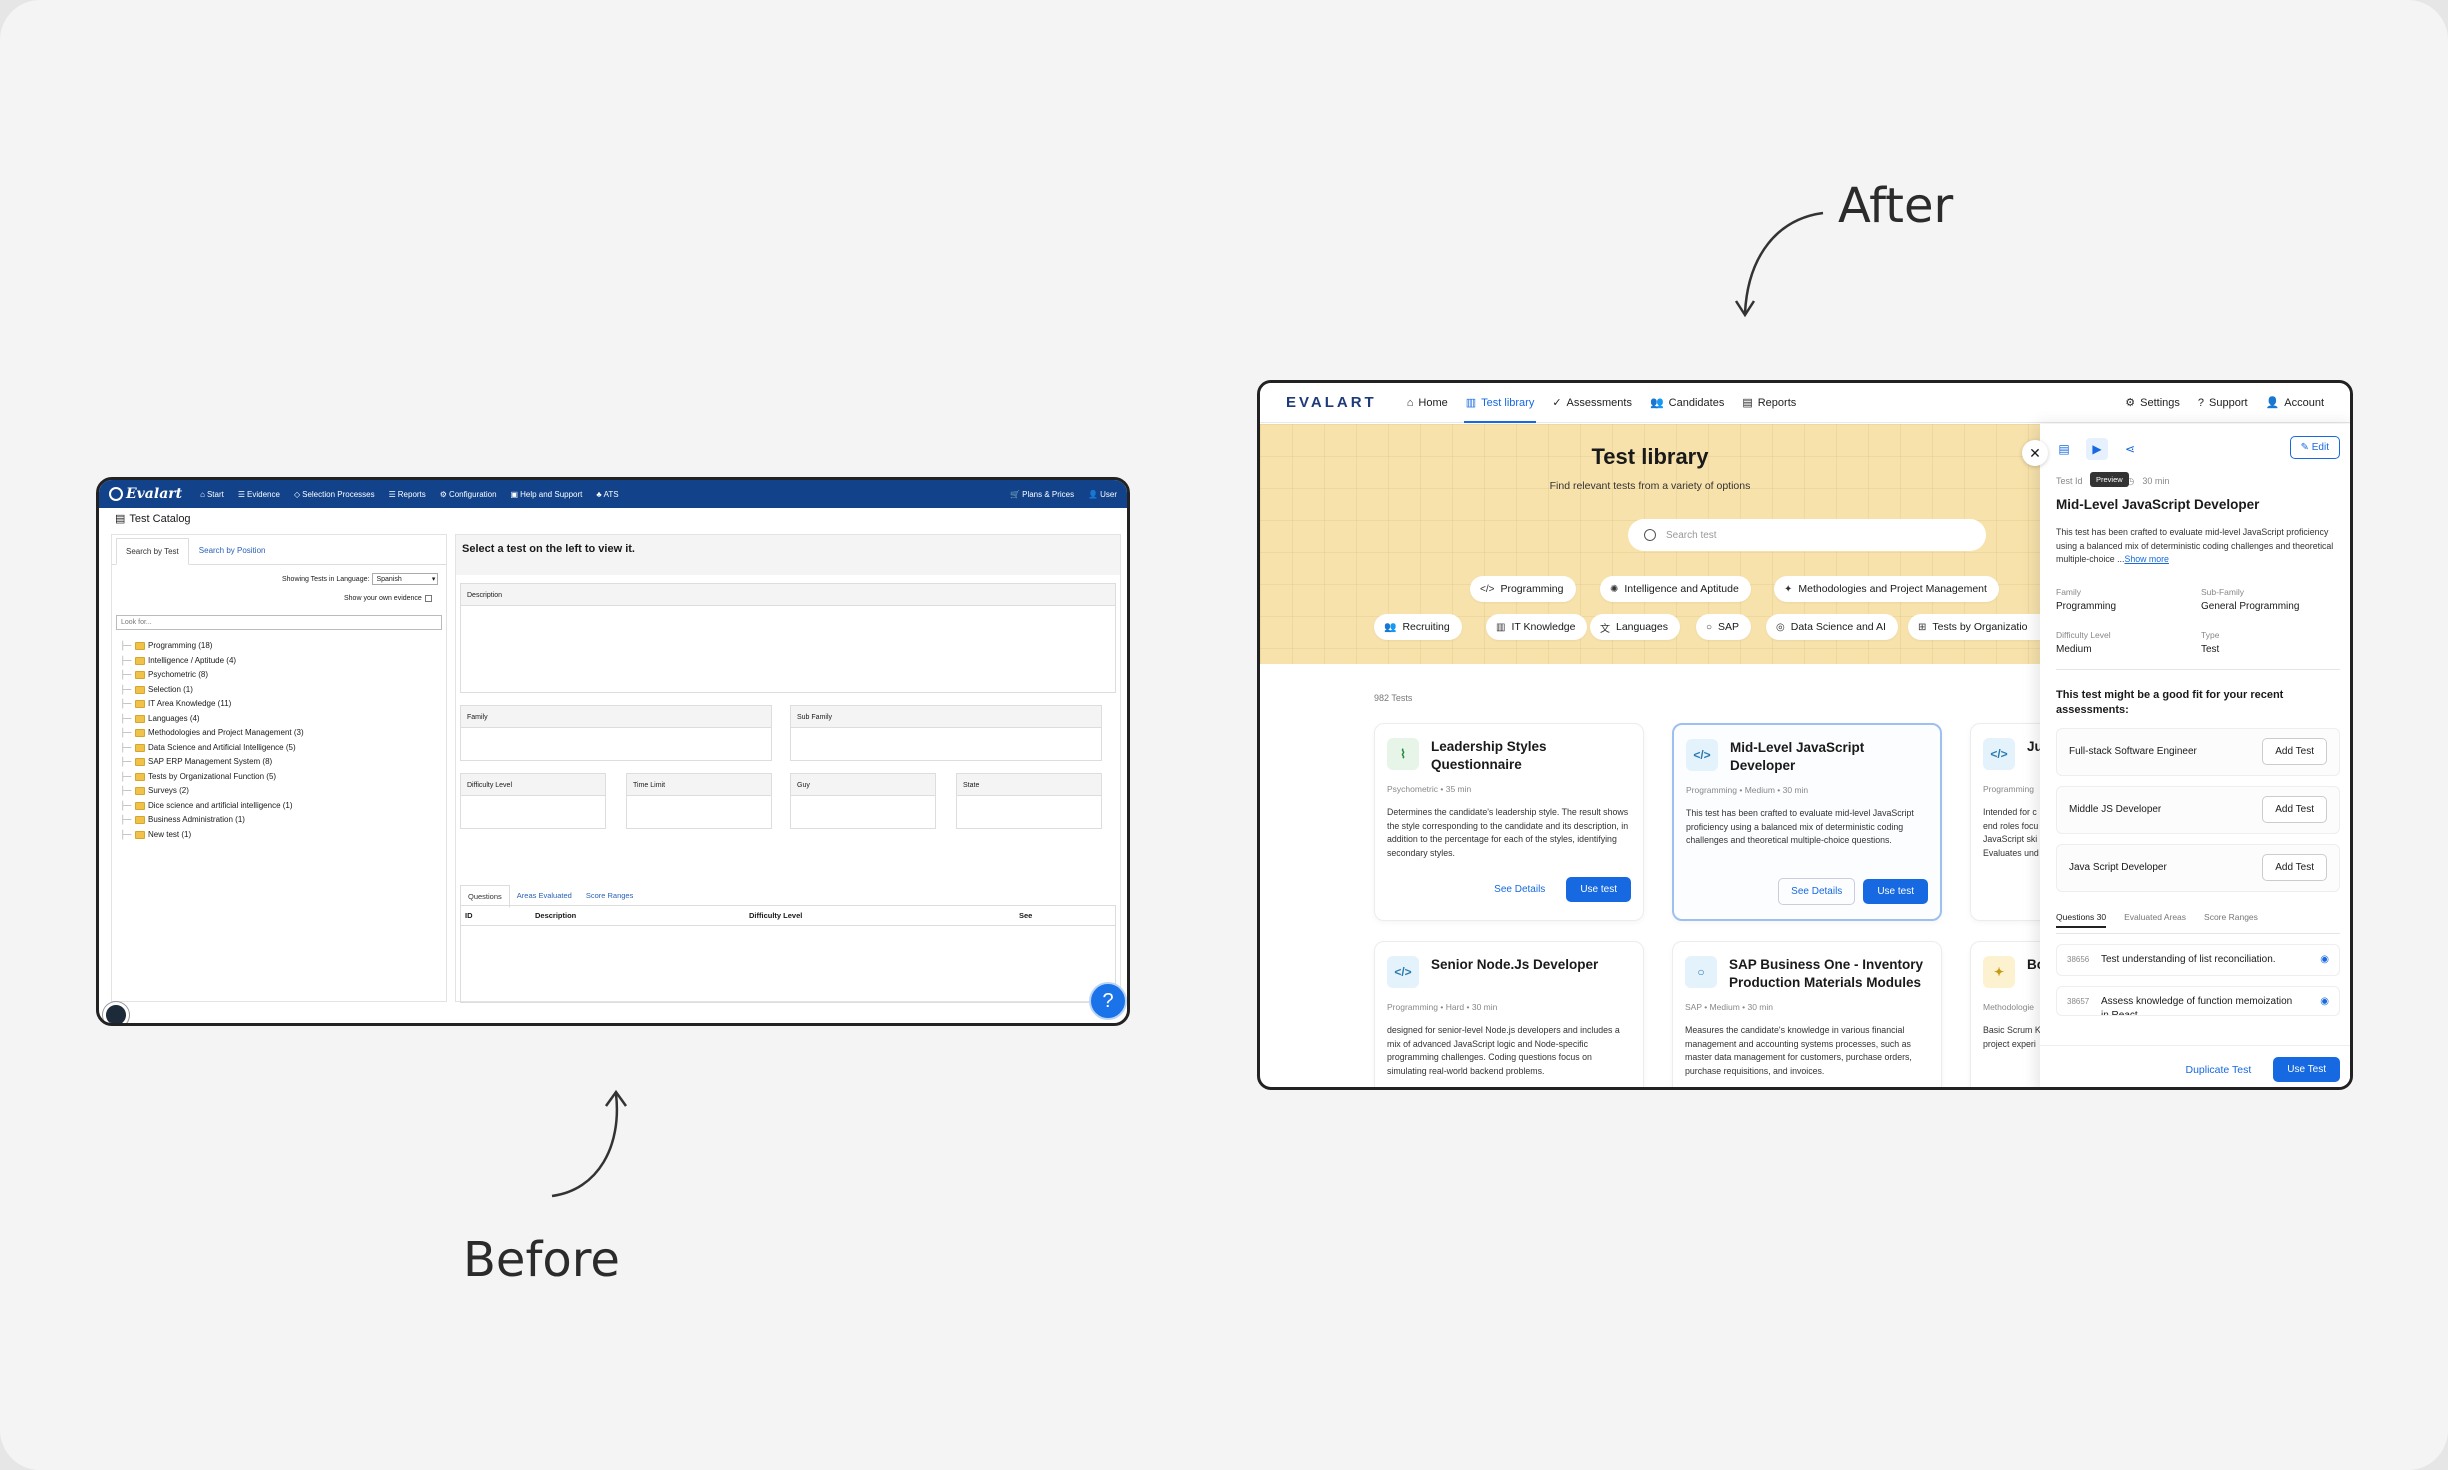 This screenshot has width=2448, height=1470. Describe the element at coordinates (1974, 627) in the screenshot. I see `chip-organizational: ⊞ Tests by Organizatio` at that location.